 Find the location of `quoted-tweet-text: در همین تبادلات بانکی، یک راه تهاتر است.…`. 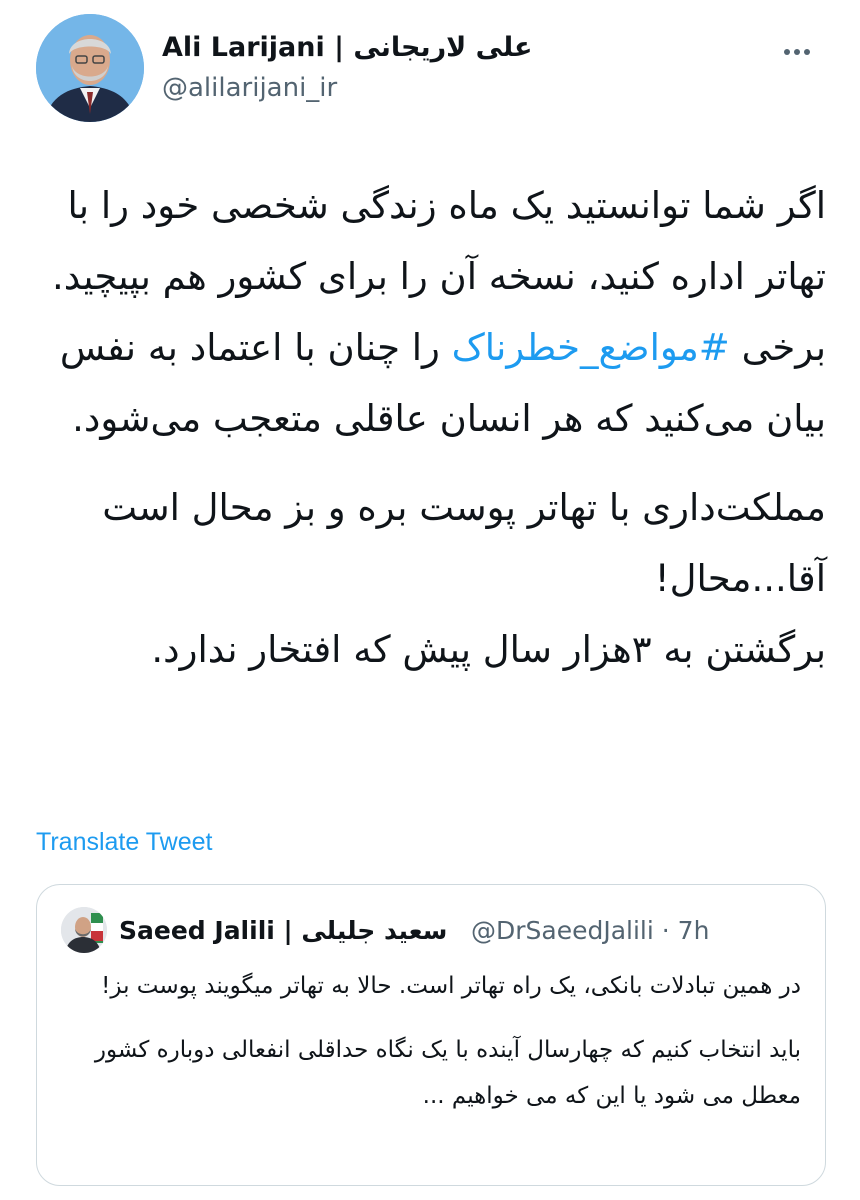

quoted-tweet-text: در همین تبادلات بانکی، یک راه تهاتر است.… is located at coordinates (431, 1041).